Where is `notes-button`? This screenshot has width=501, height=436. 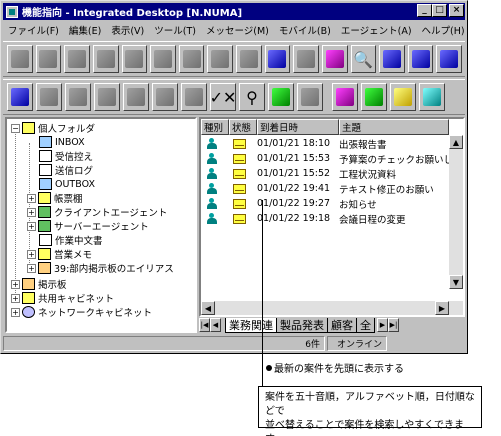
notes-button is located at coordinates (432, 97).